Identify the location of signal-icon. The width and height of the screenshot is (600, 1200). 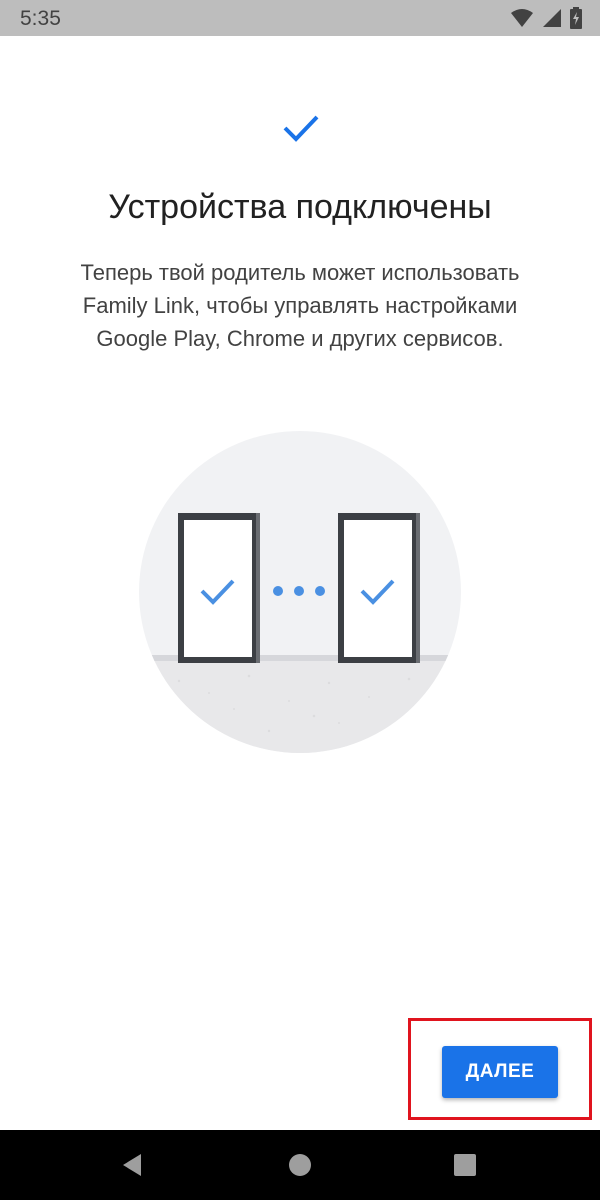
(552, 18).